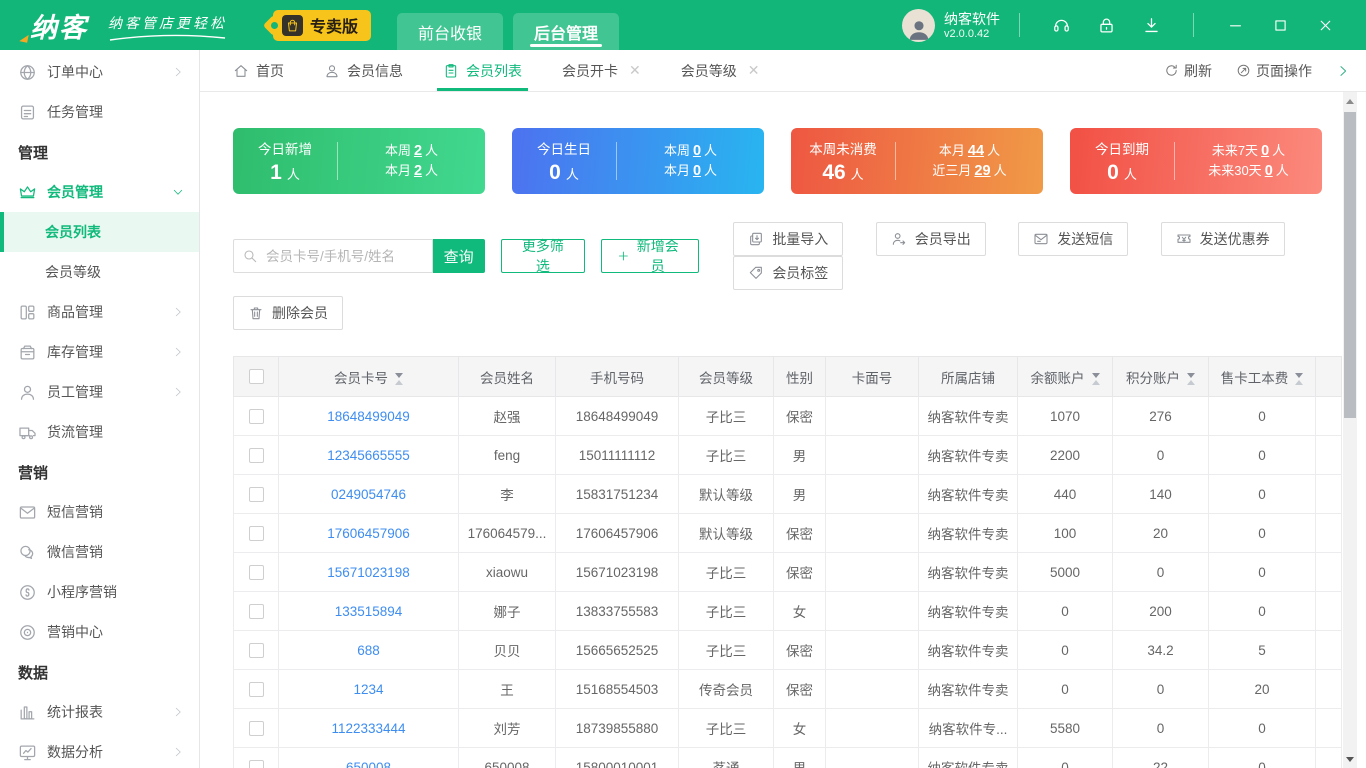 Image resolution: width=1366 pixels, height=768 pixels. I want to click on sidebar-item: 管理, so click(99, 152).